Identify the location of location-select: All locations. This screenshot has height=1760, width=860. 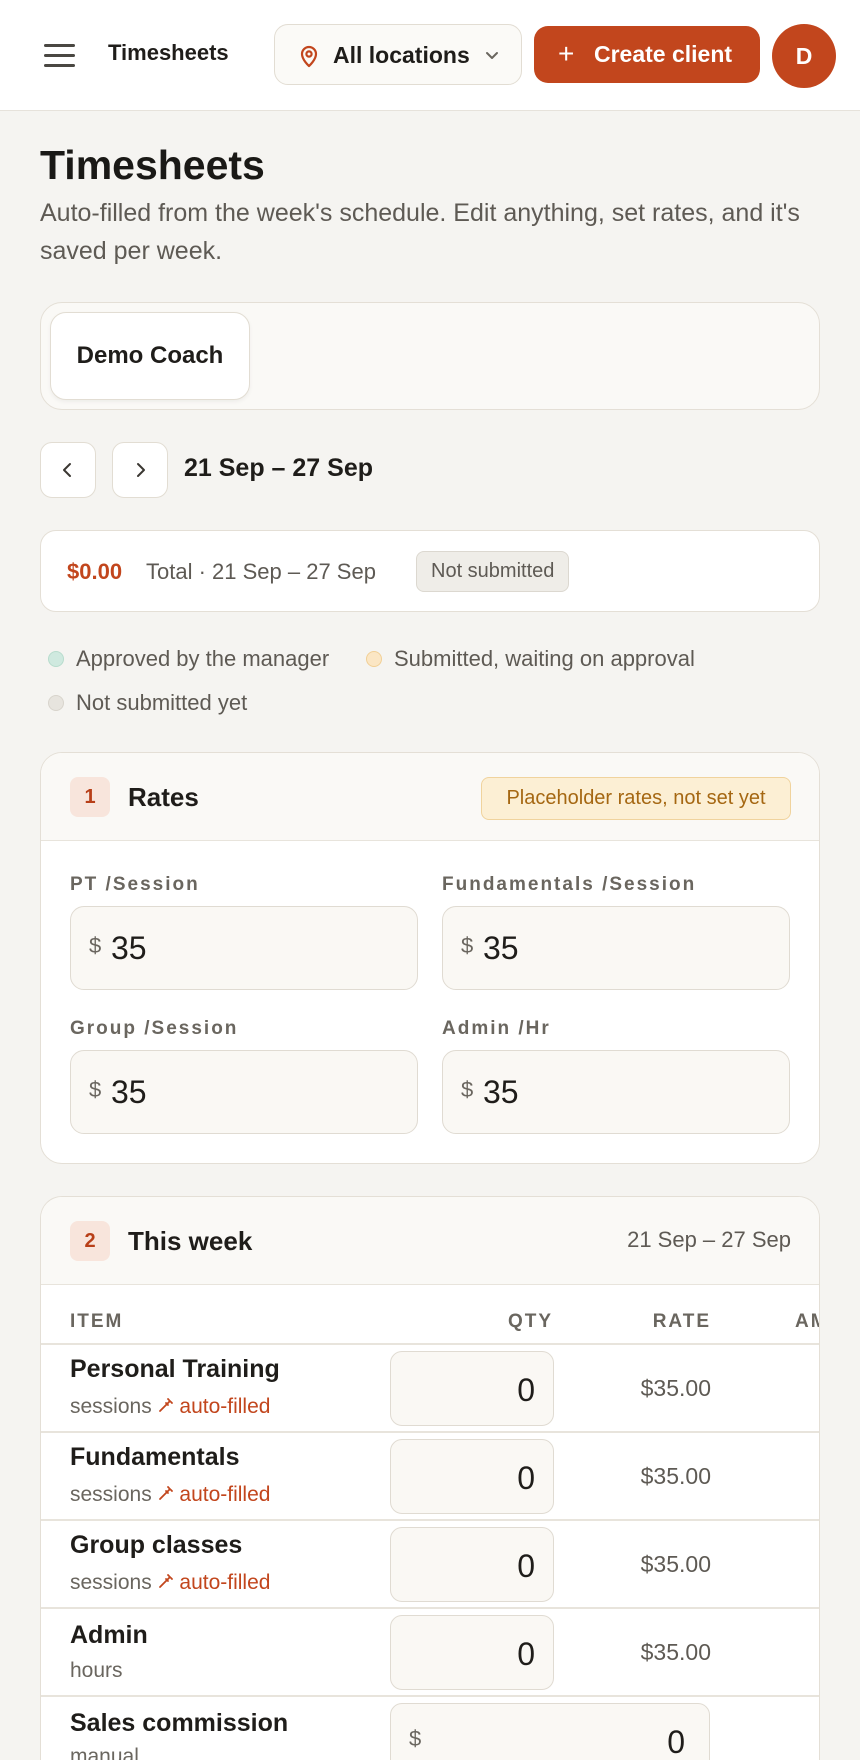
(398, 54).